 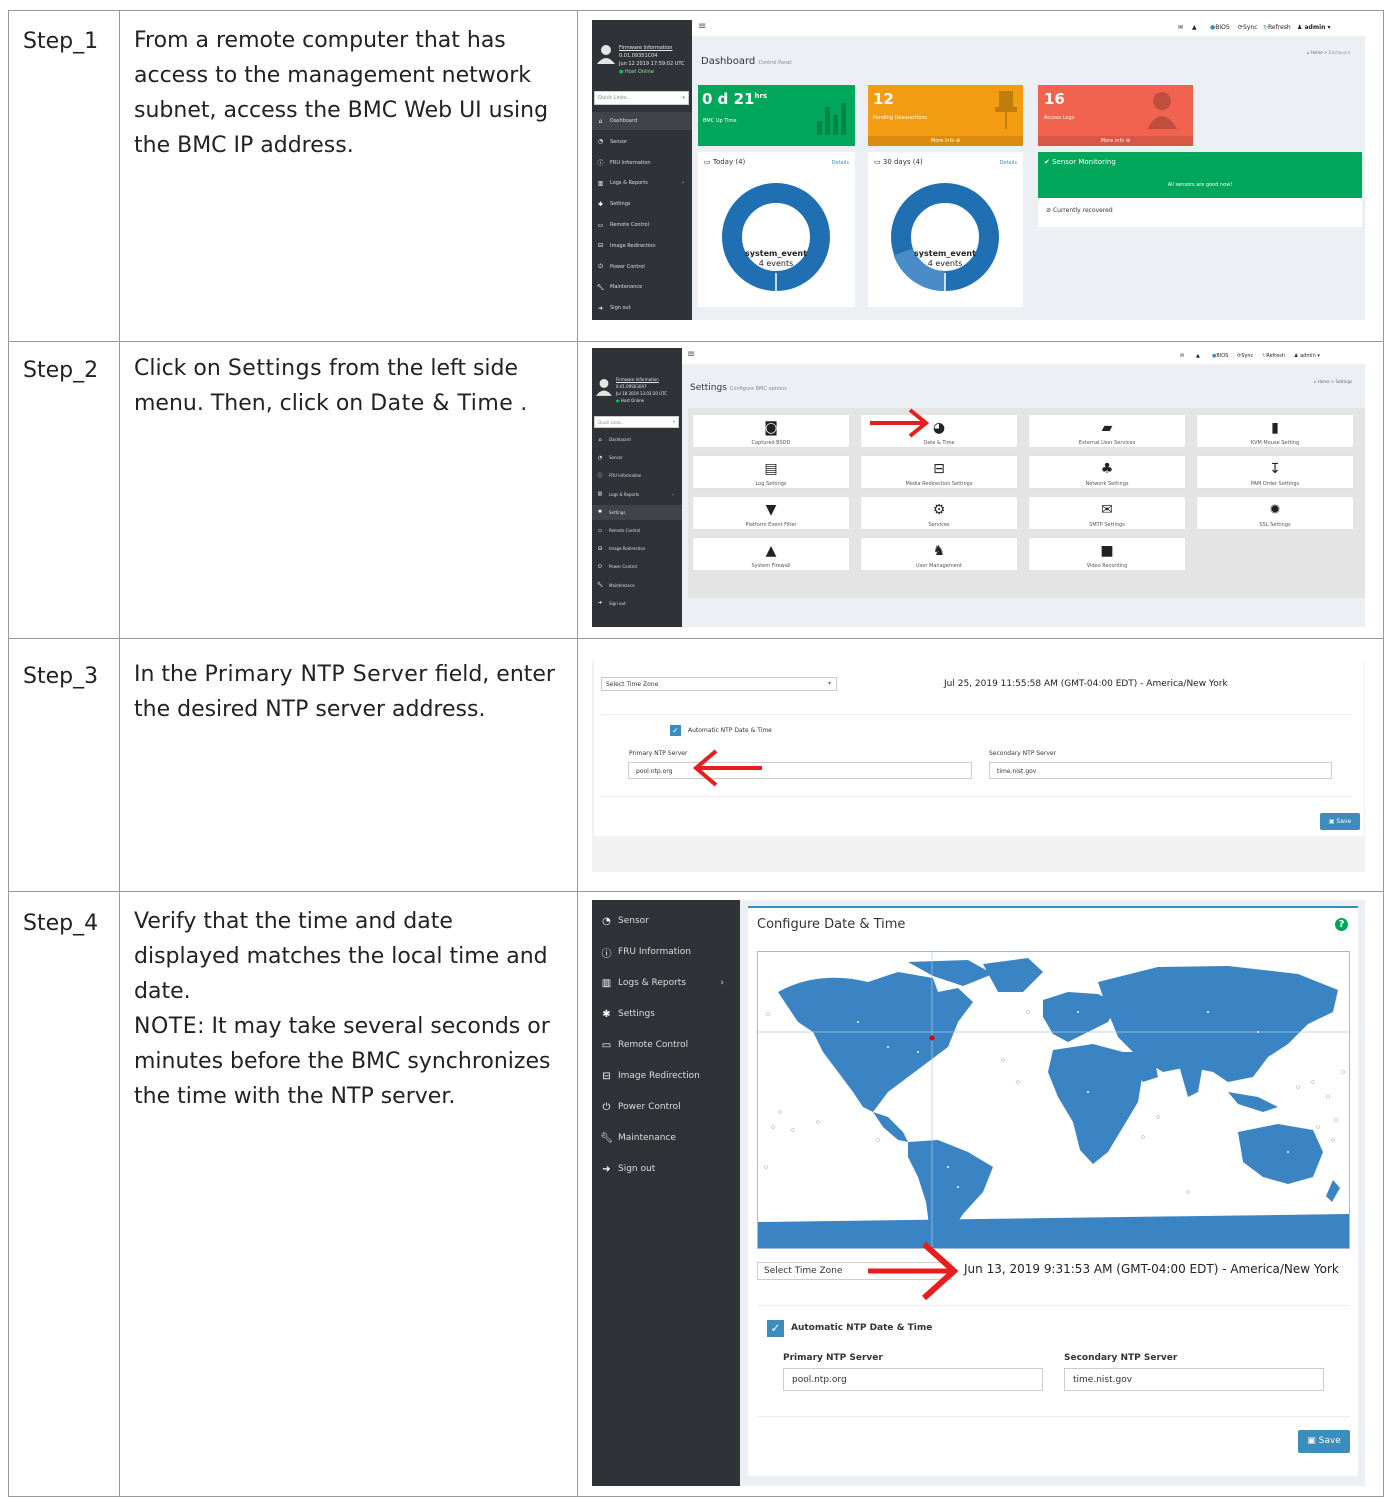 I want to click on save-label: Save, so click(x=1329, y=1441).